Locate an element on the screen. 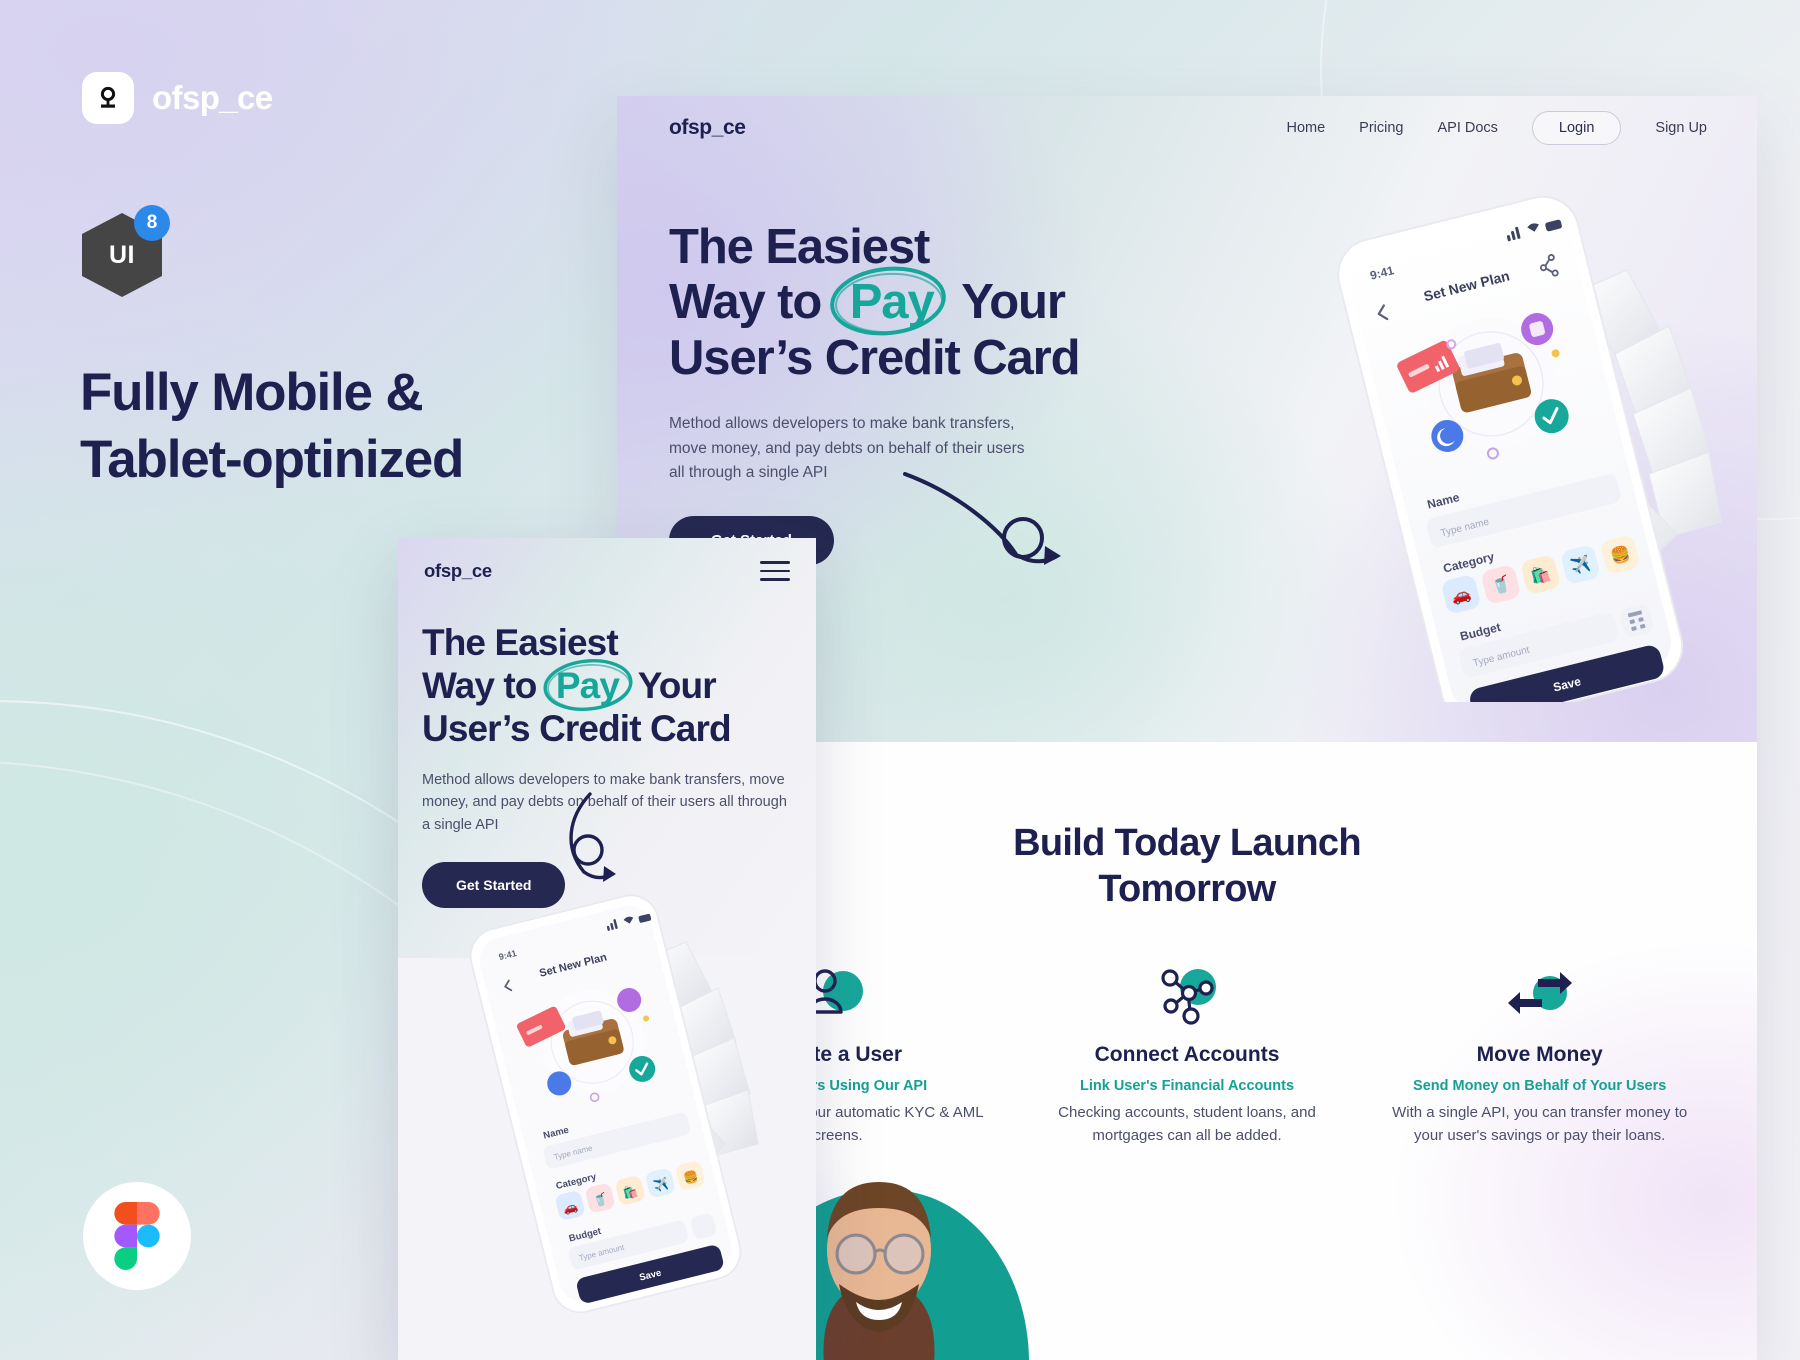 Image resolution: width=1800 pixels, height=1360 pixels. feature-subtitle: Link User's Financial Accounts is located at coordinates (1187, 1085).